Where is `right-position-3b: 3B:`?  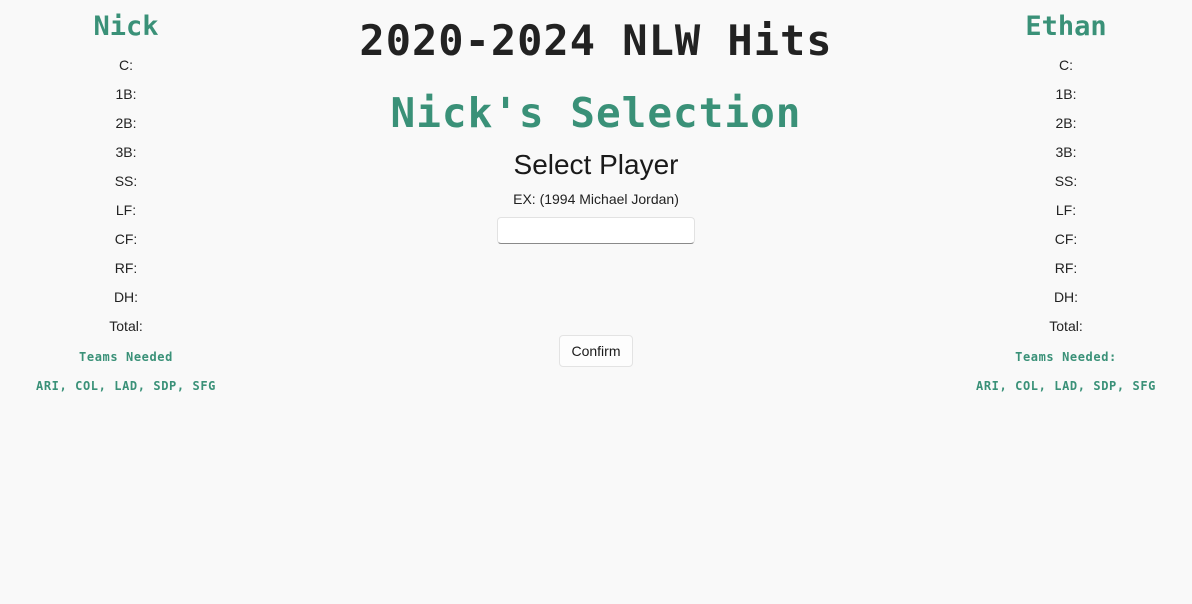
right-position-3b: 3B: is located at coordinates (1066, 152).